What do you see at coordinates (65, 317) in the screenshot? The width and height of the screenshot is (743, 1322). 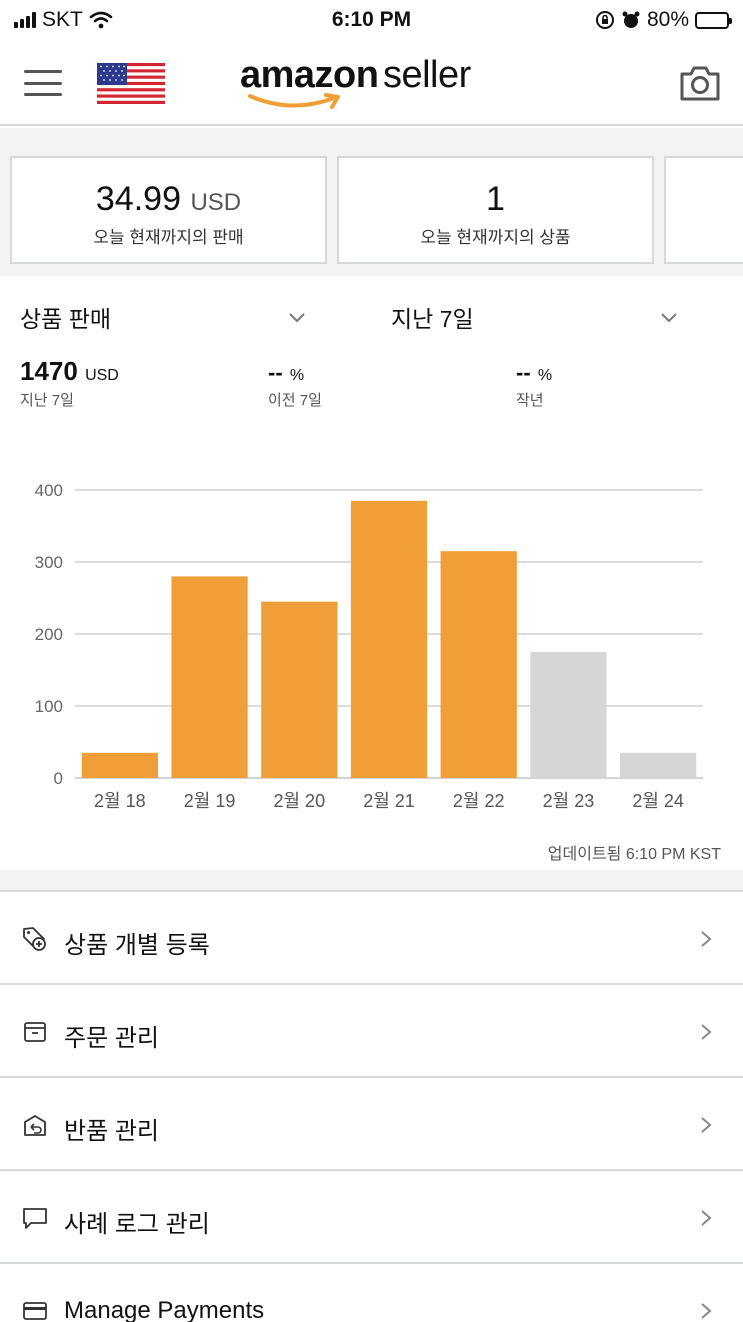 I see `metric-dropdown: 상품 판매` at bounding box center [65, 317].